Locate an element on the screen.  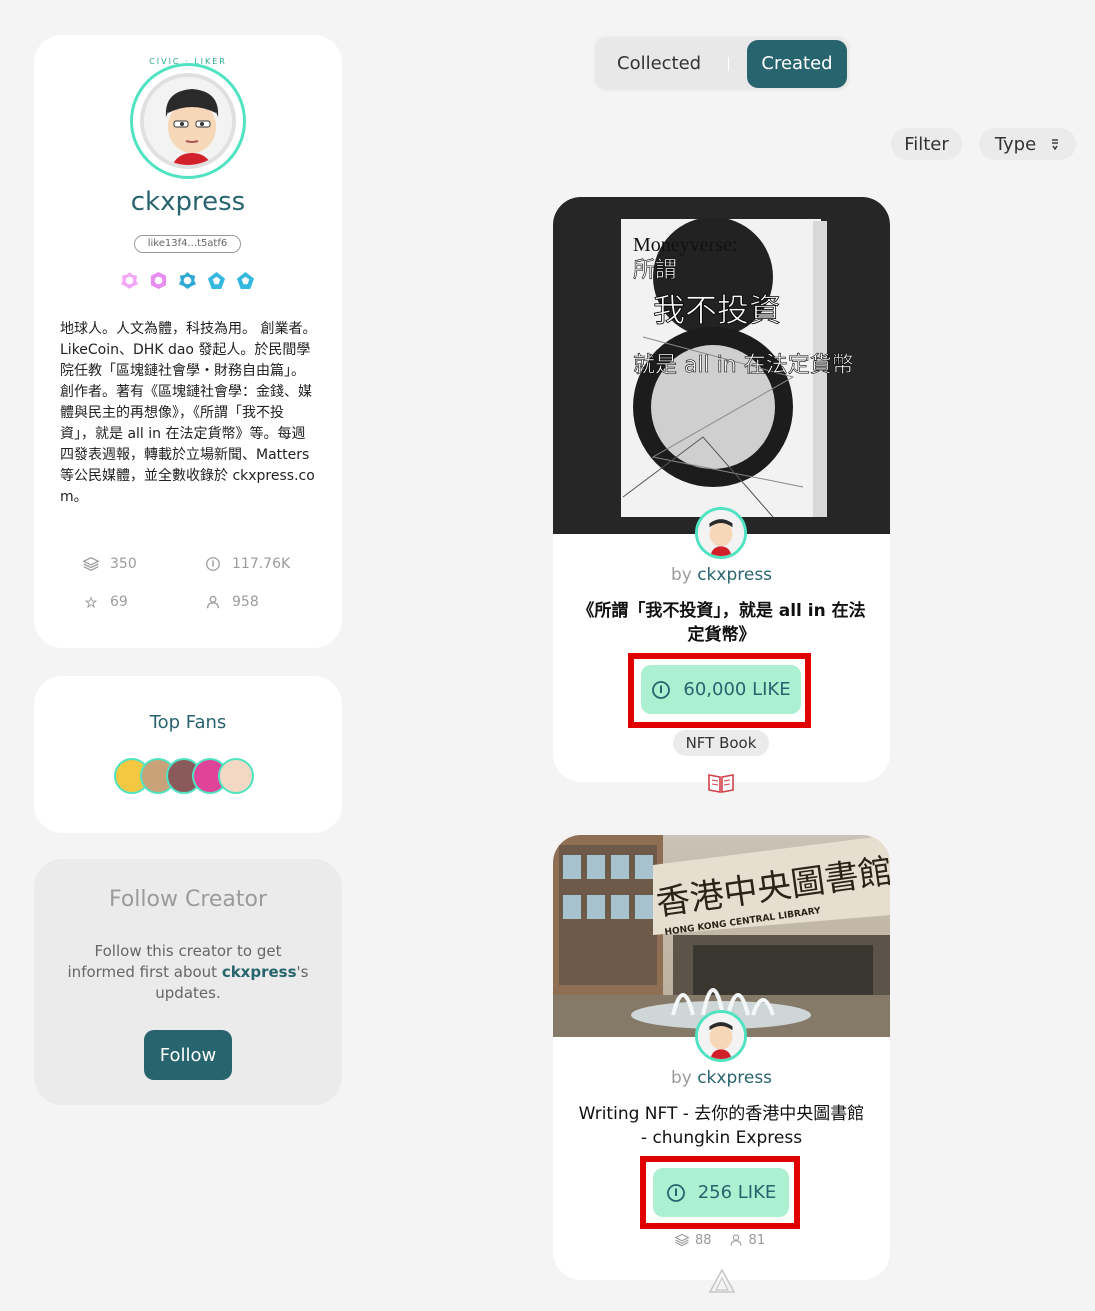
tab-divider is located at coordinates (728, 64).